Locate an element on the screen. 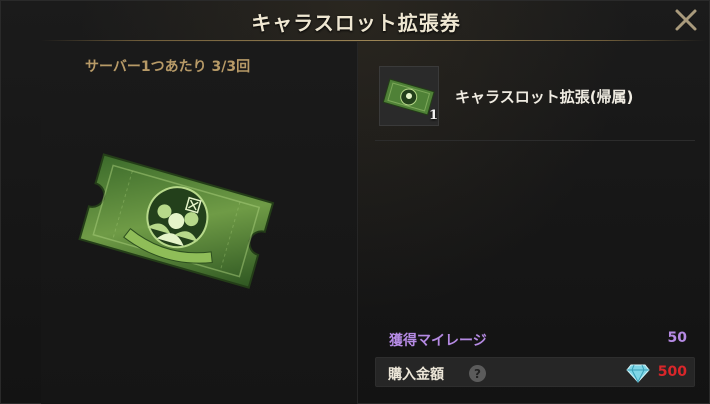 The height and width of the screenshot is (404, 710). header-divider is located at coordinates (373, 40).